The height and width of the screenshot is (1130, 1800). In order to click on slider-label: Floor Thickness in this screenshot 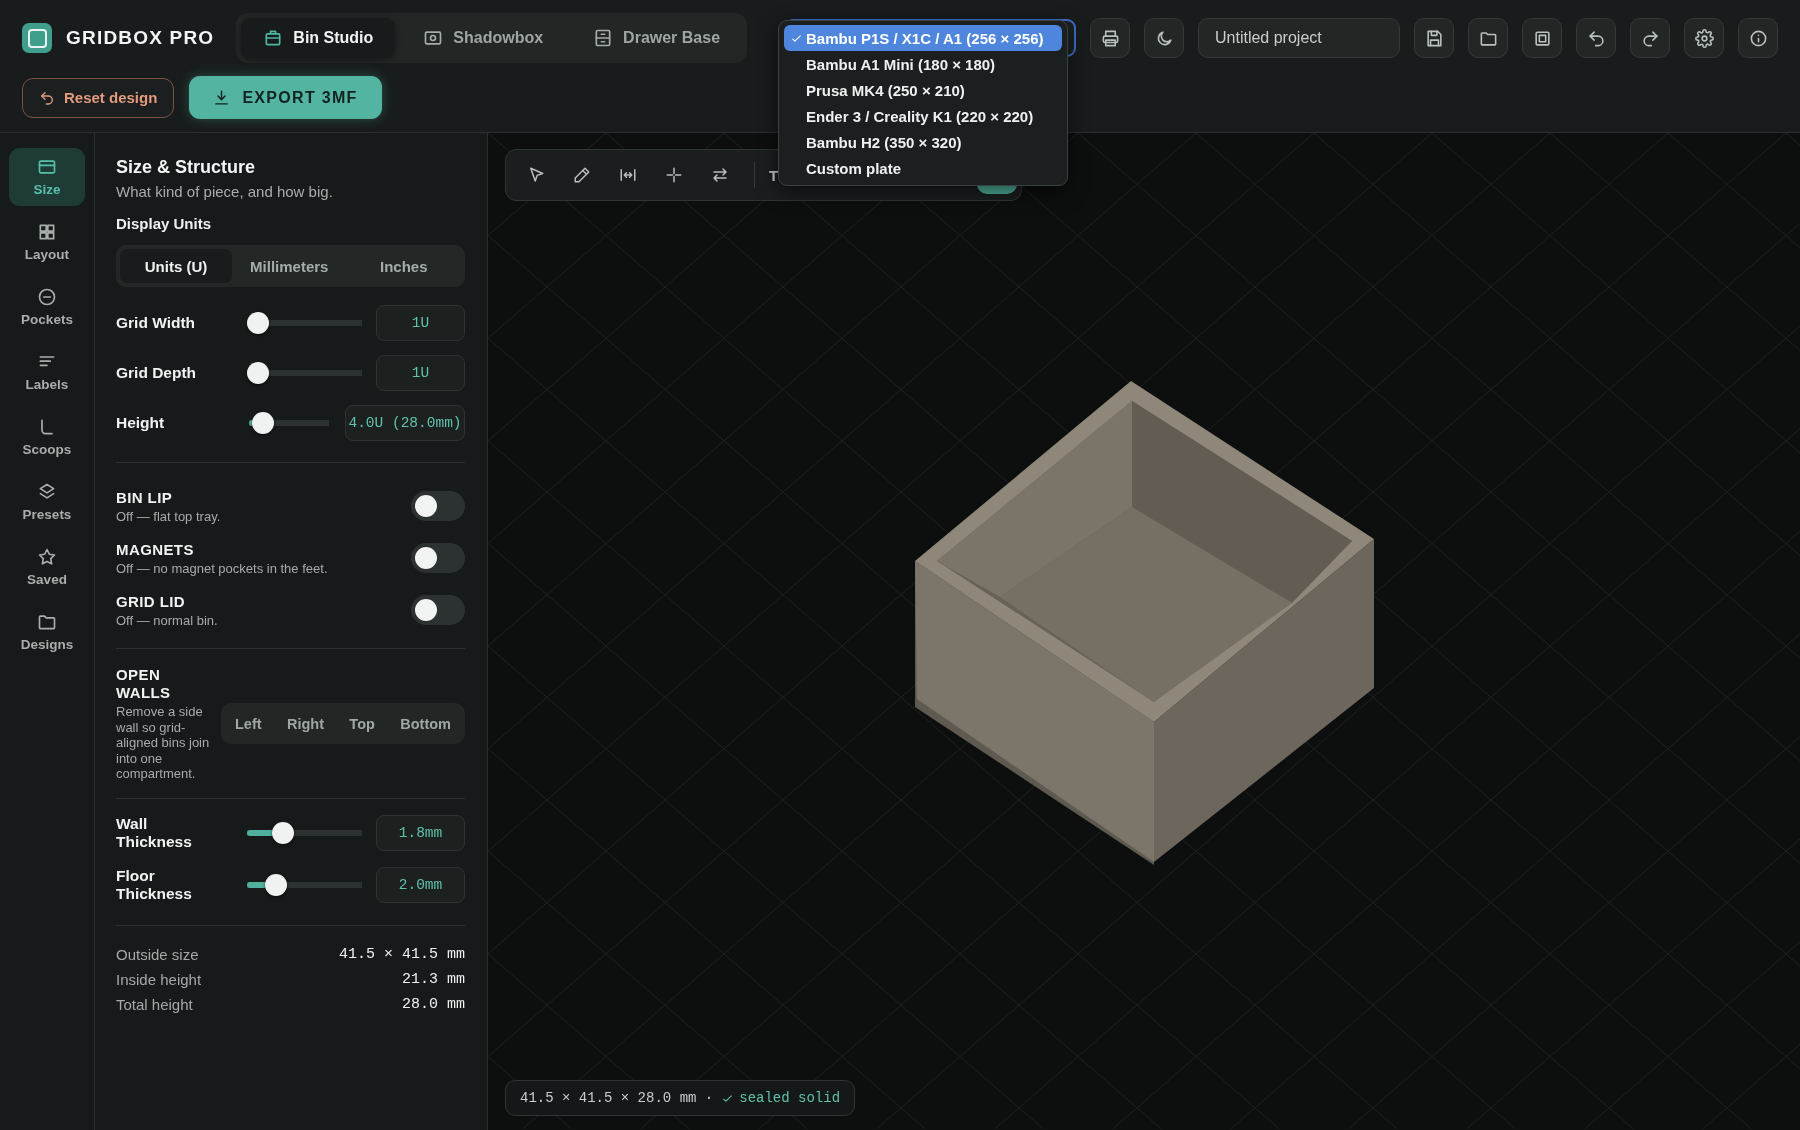, I will do `click(154, 884)`.